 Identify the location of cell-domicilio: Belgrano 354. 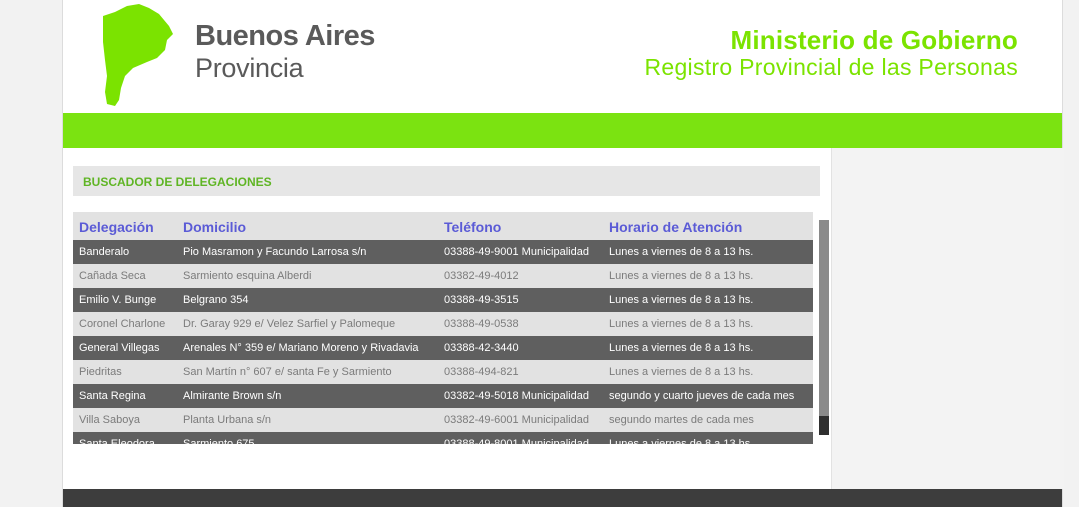
(216, 300).